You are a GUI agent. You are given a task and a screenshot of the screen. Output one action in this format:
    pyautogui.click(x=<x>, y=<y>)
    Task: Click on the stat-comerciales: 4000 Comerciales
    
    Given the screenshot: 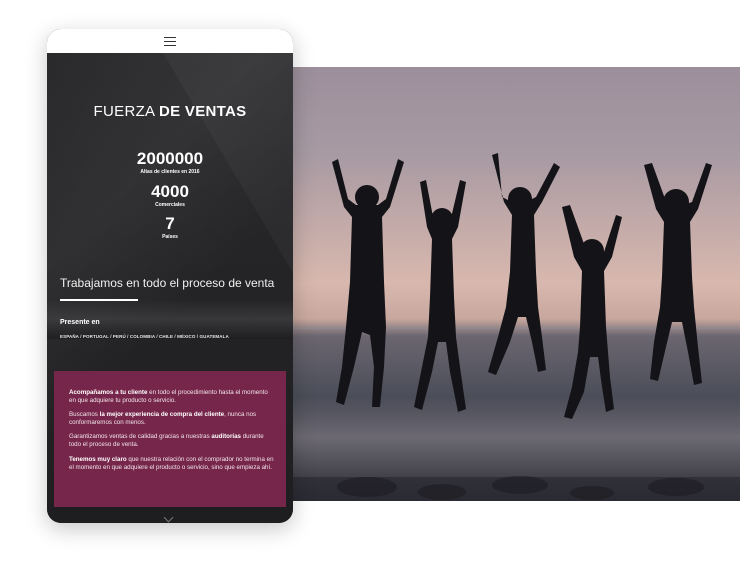 What is the action you would take?
    pyautogui.click(x=170, y=196)
    